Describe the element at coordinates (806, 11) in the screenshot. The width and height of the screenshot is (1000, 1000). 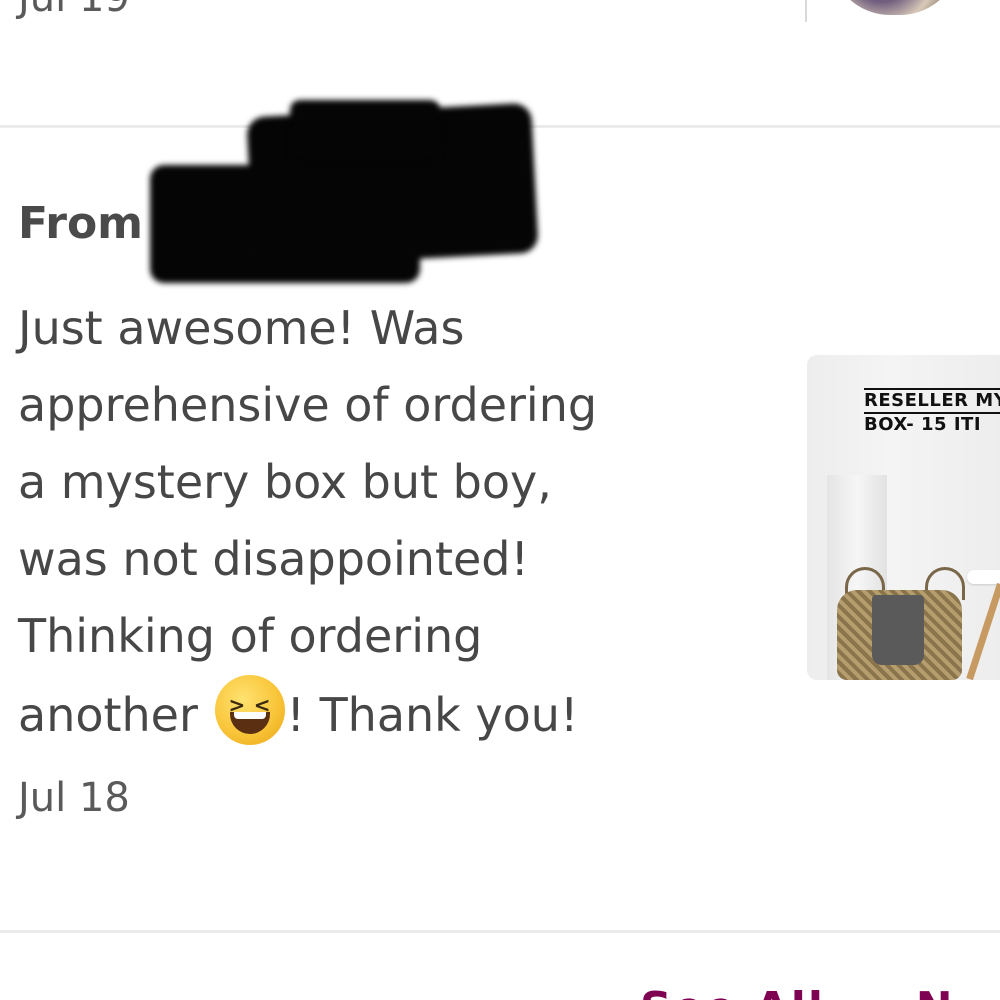
I see `previous-review-separator` at that location.